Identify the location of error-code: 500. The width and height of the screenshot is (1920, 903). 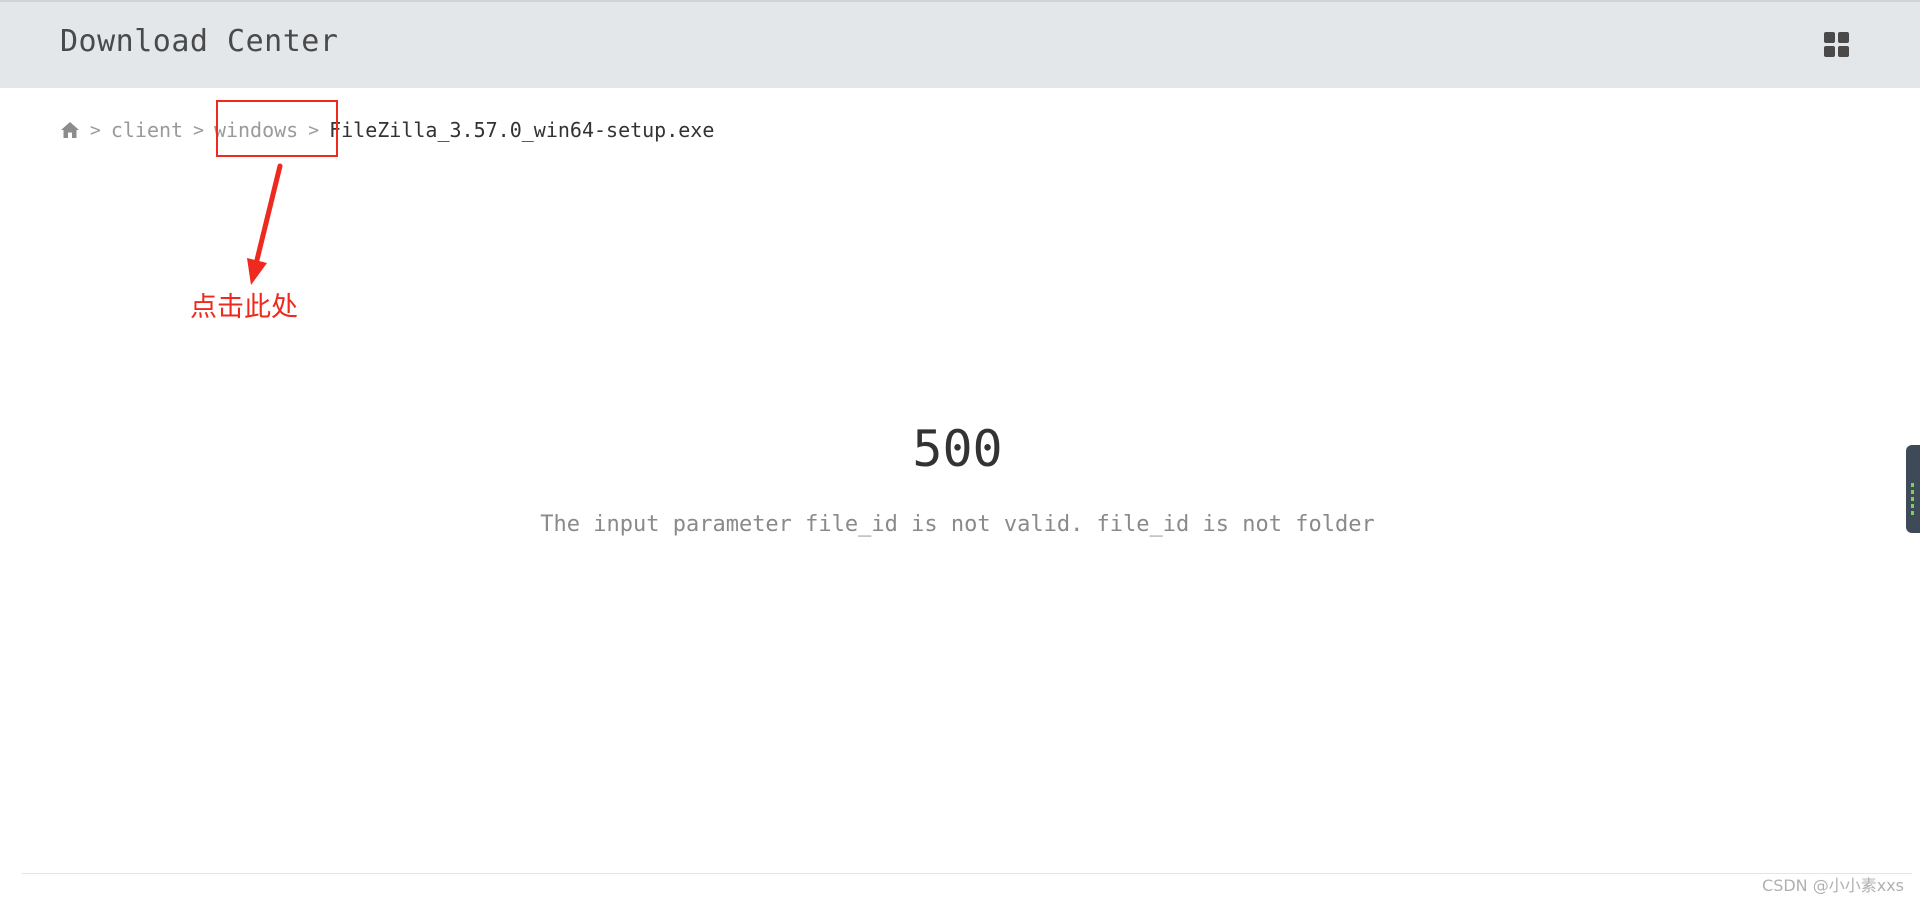
(957, 449).